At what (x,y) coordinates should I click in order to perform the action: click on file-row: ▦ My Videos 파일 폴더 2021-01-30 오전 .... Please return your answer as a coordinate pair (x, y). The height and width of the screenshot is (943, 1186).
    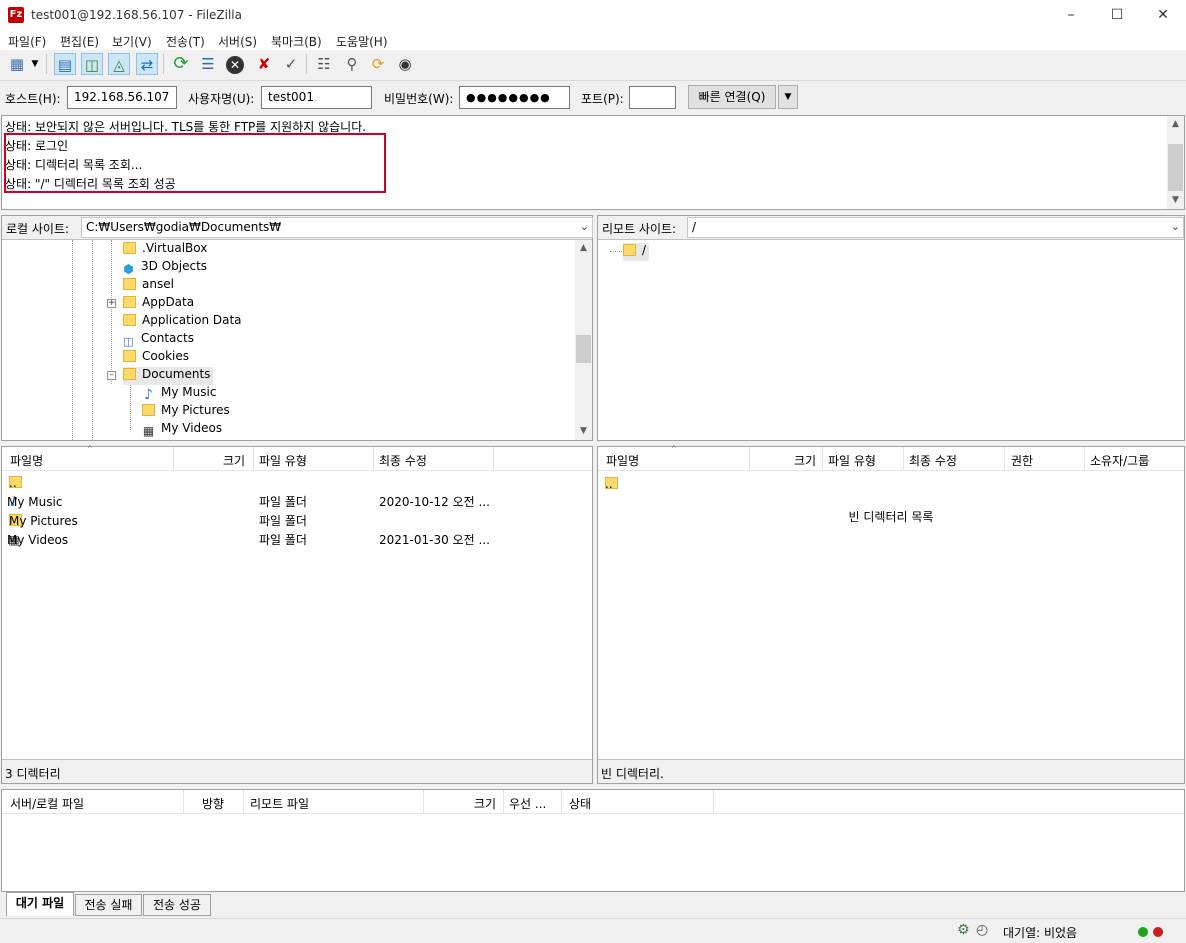
    Looking at the image, I should click on (297, 538).